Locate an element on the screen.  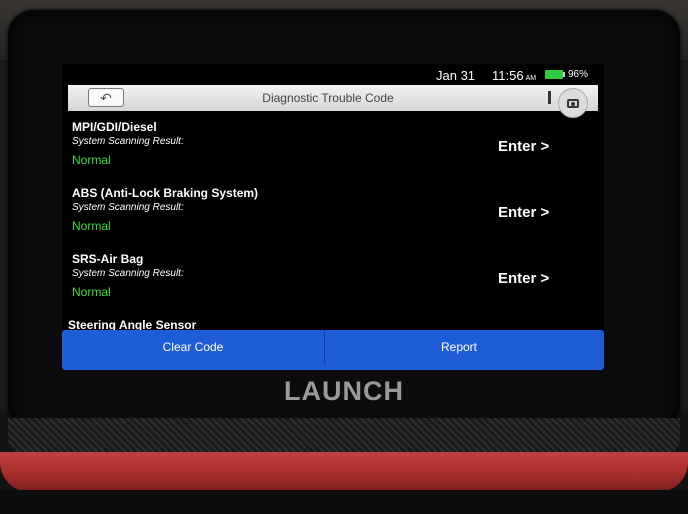
title-bar: ↶ Diagnostic Trouble Code is located at coordinates (333, 98).